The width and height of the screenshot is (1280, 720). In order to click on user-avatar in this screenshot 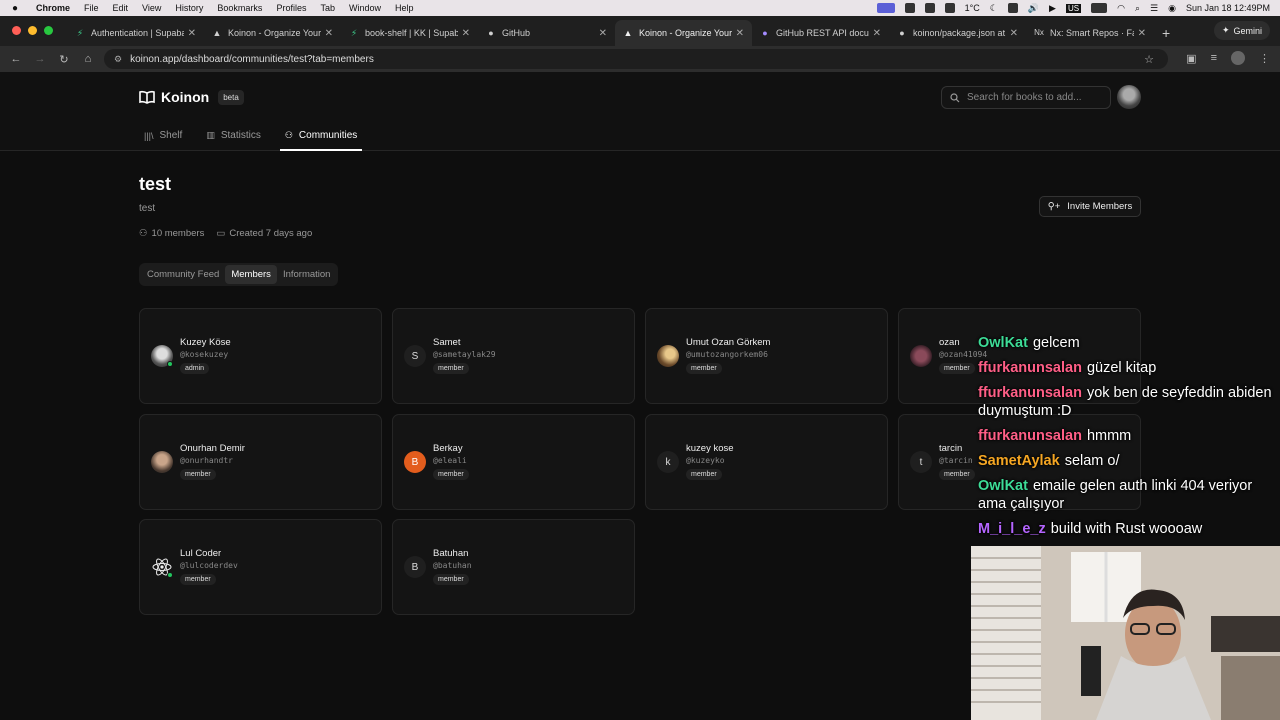, I will do `click(1129, 97)`.